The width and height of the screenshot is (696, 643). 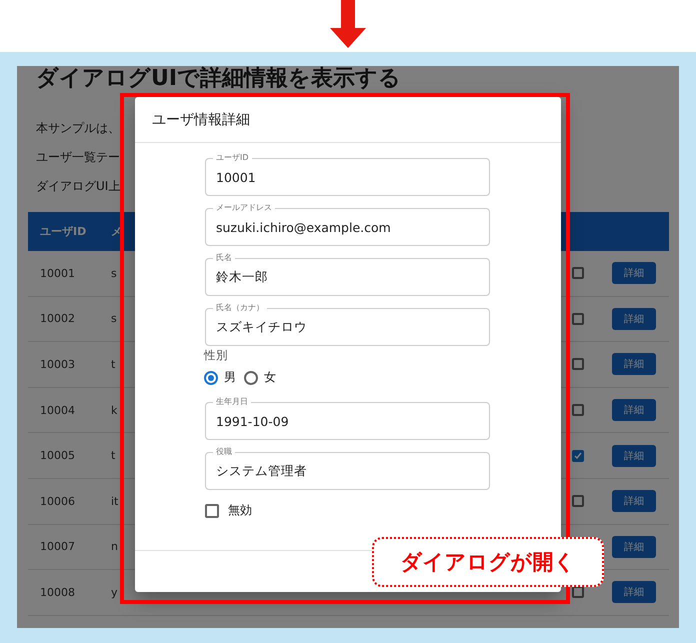 What do you see at coordinates (347, 324) in the screenshot?
I see `text-field: 氏名（カナ） スズキイチロウ` at bounding box center [347, 324].